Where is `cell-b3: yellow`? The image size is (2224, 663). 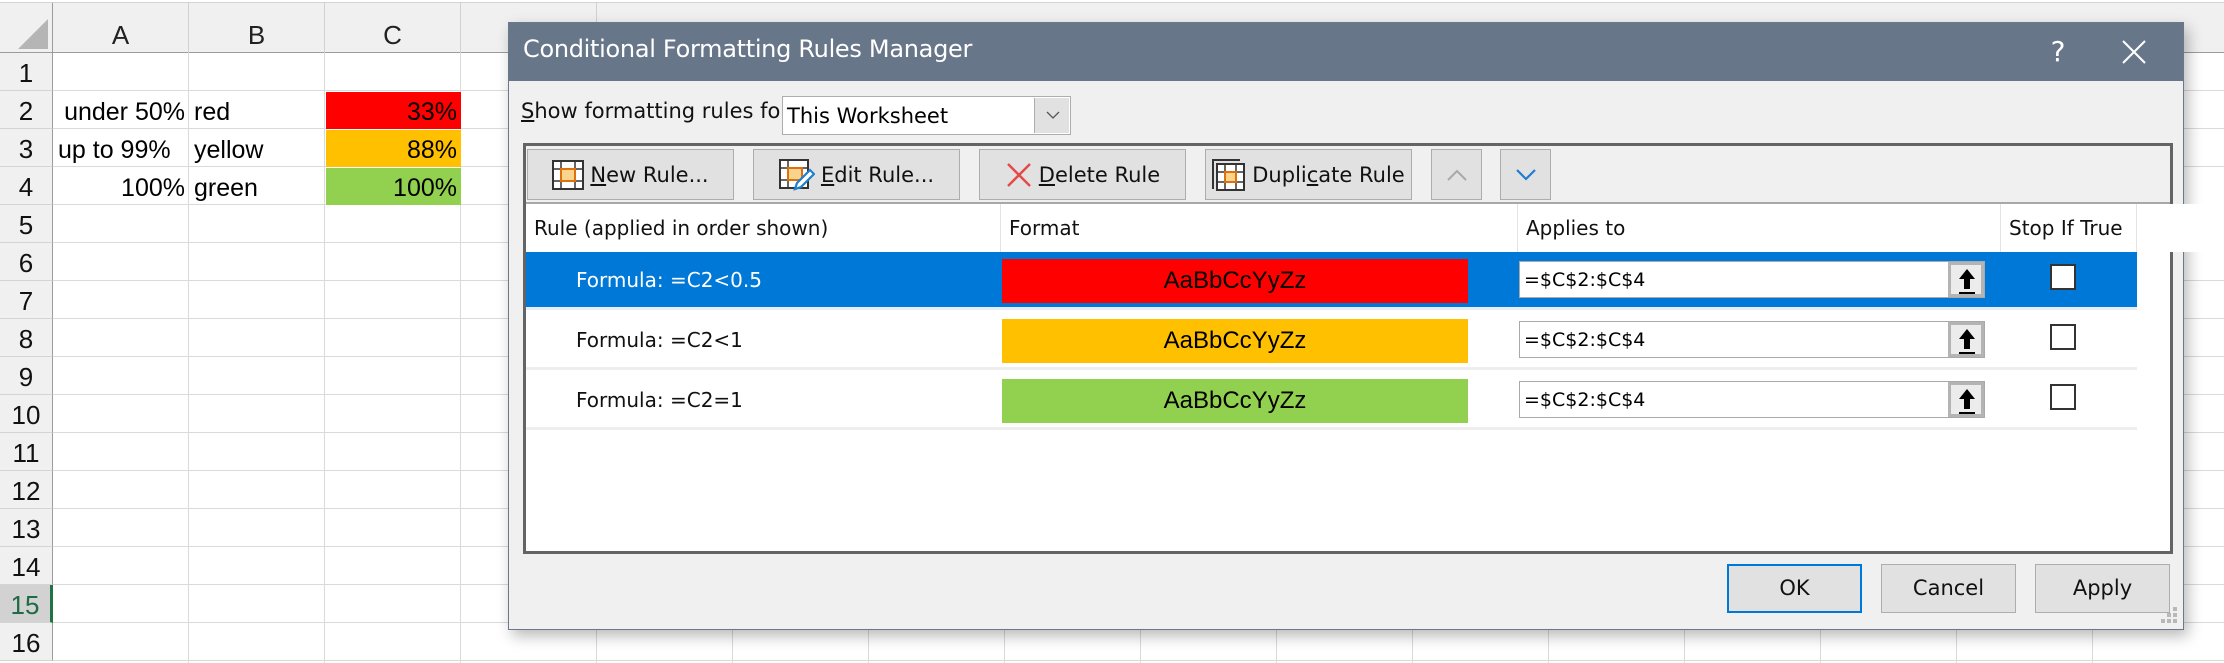
cell-b3: yellow is located at coordinates (257, 148).